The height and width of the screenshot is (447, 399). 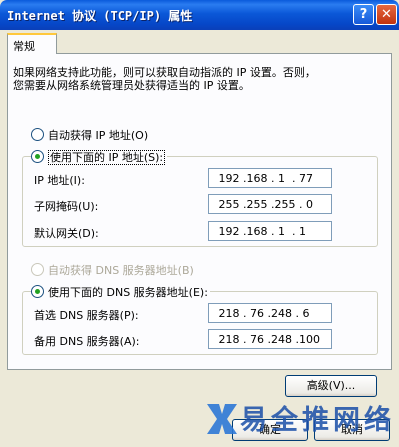 What do you see at coordinates (37, 156) in the screenshot?
I see `manual-ip-radio` at bounding box center [37, 156].